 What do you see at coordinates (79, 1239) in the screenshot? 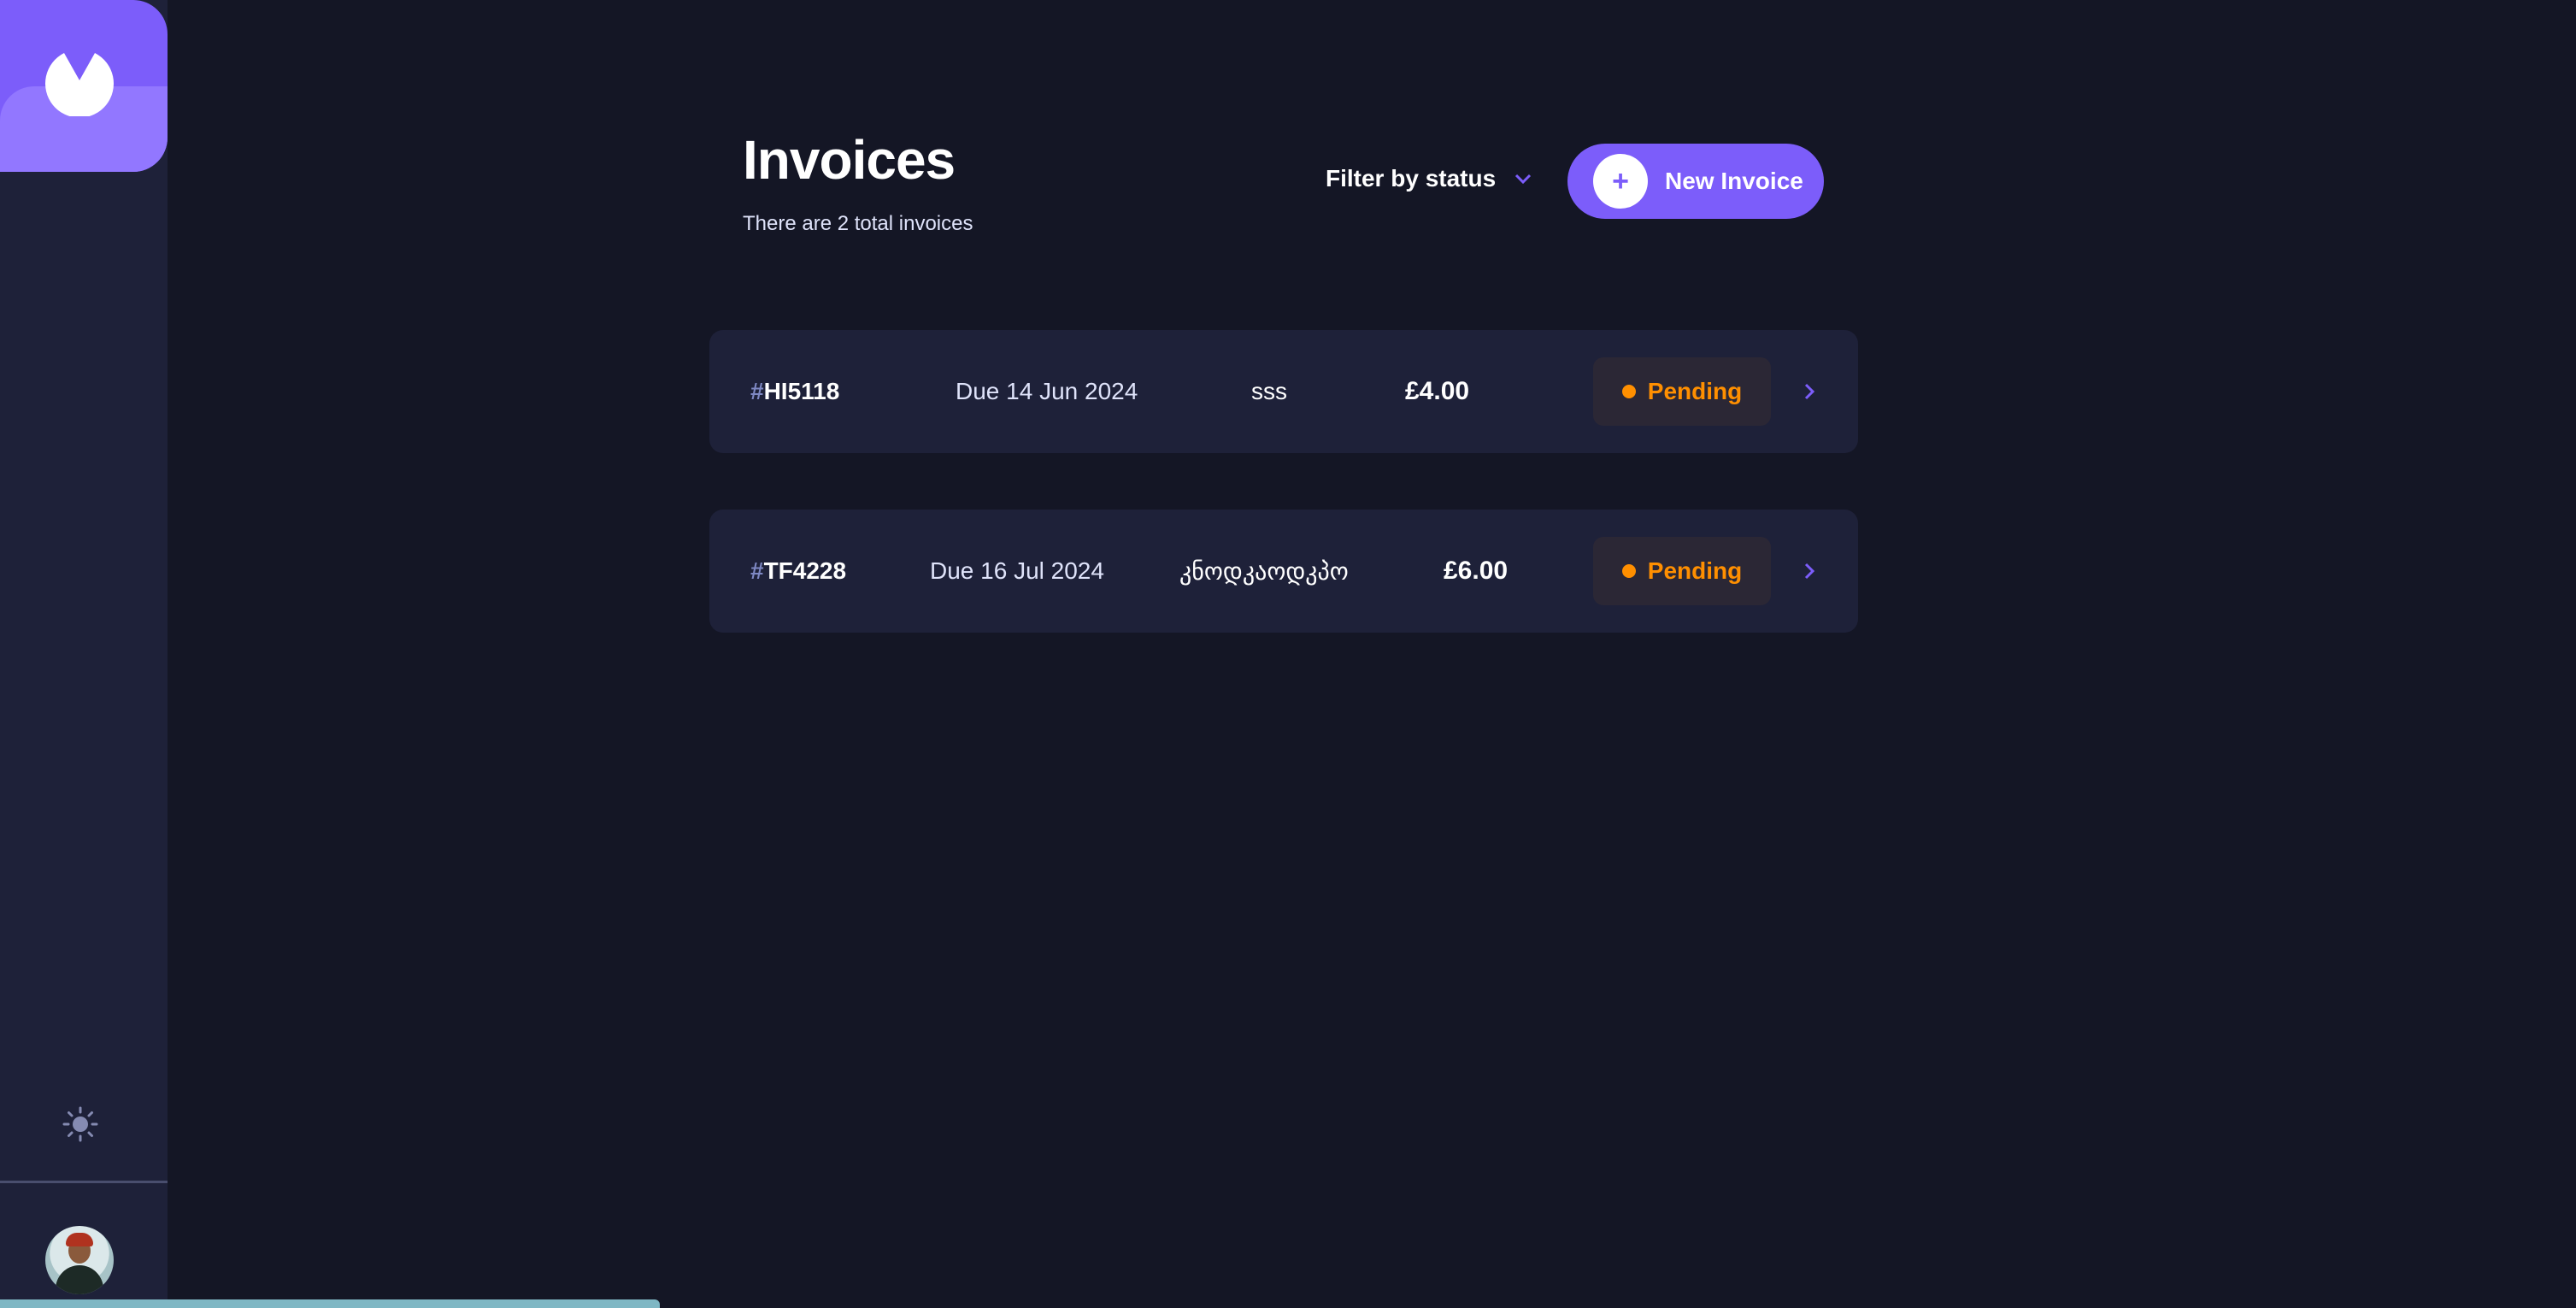
I see `avatar-cap` at bounding box center [79, 1239].